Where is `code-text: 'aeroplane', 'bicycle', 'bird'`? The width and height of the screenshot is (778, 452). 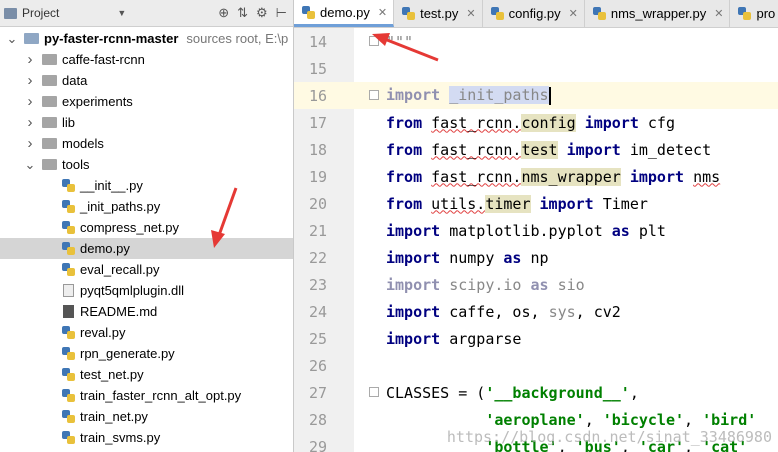
code-text: 'aeroplane', 'bicycle', 'bird' is located at coordinates (555, 420).